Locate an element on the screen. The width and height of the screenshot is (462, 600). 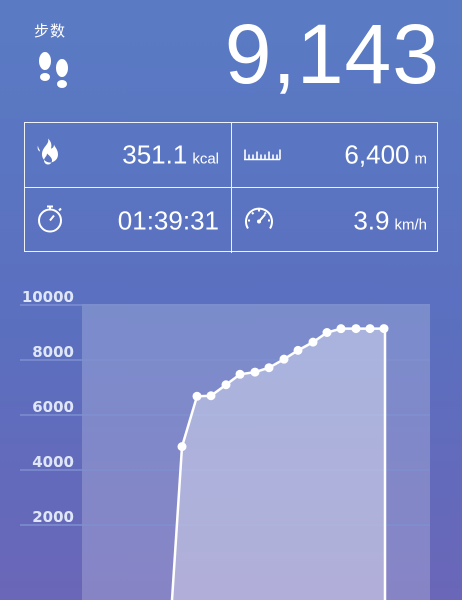
distance-unit: m is located at coordinates (421, 159).